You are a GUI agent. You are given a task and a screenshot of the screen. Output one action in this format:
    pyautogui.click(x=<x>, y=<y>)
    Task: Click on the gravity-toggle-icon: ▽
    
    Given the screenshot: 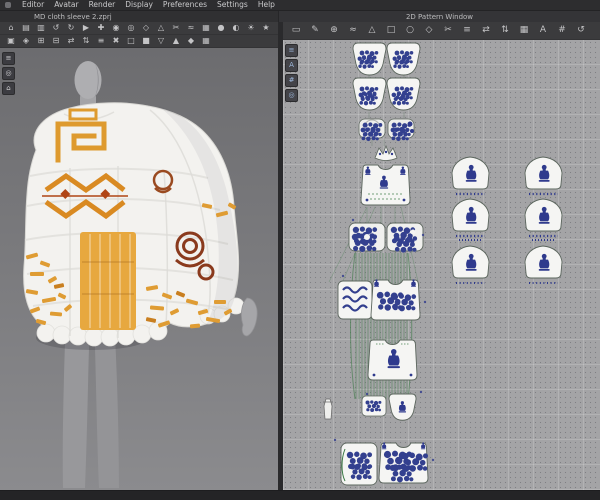 What is the action you would take?
    pyautogui.click(x=161, y=41)
    